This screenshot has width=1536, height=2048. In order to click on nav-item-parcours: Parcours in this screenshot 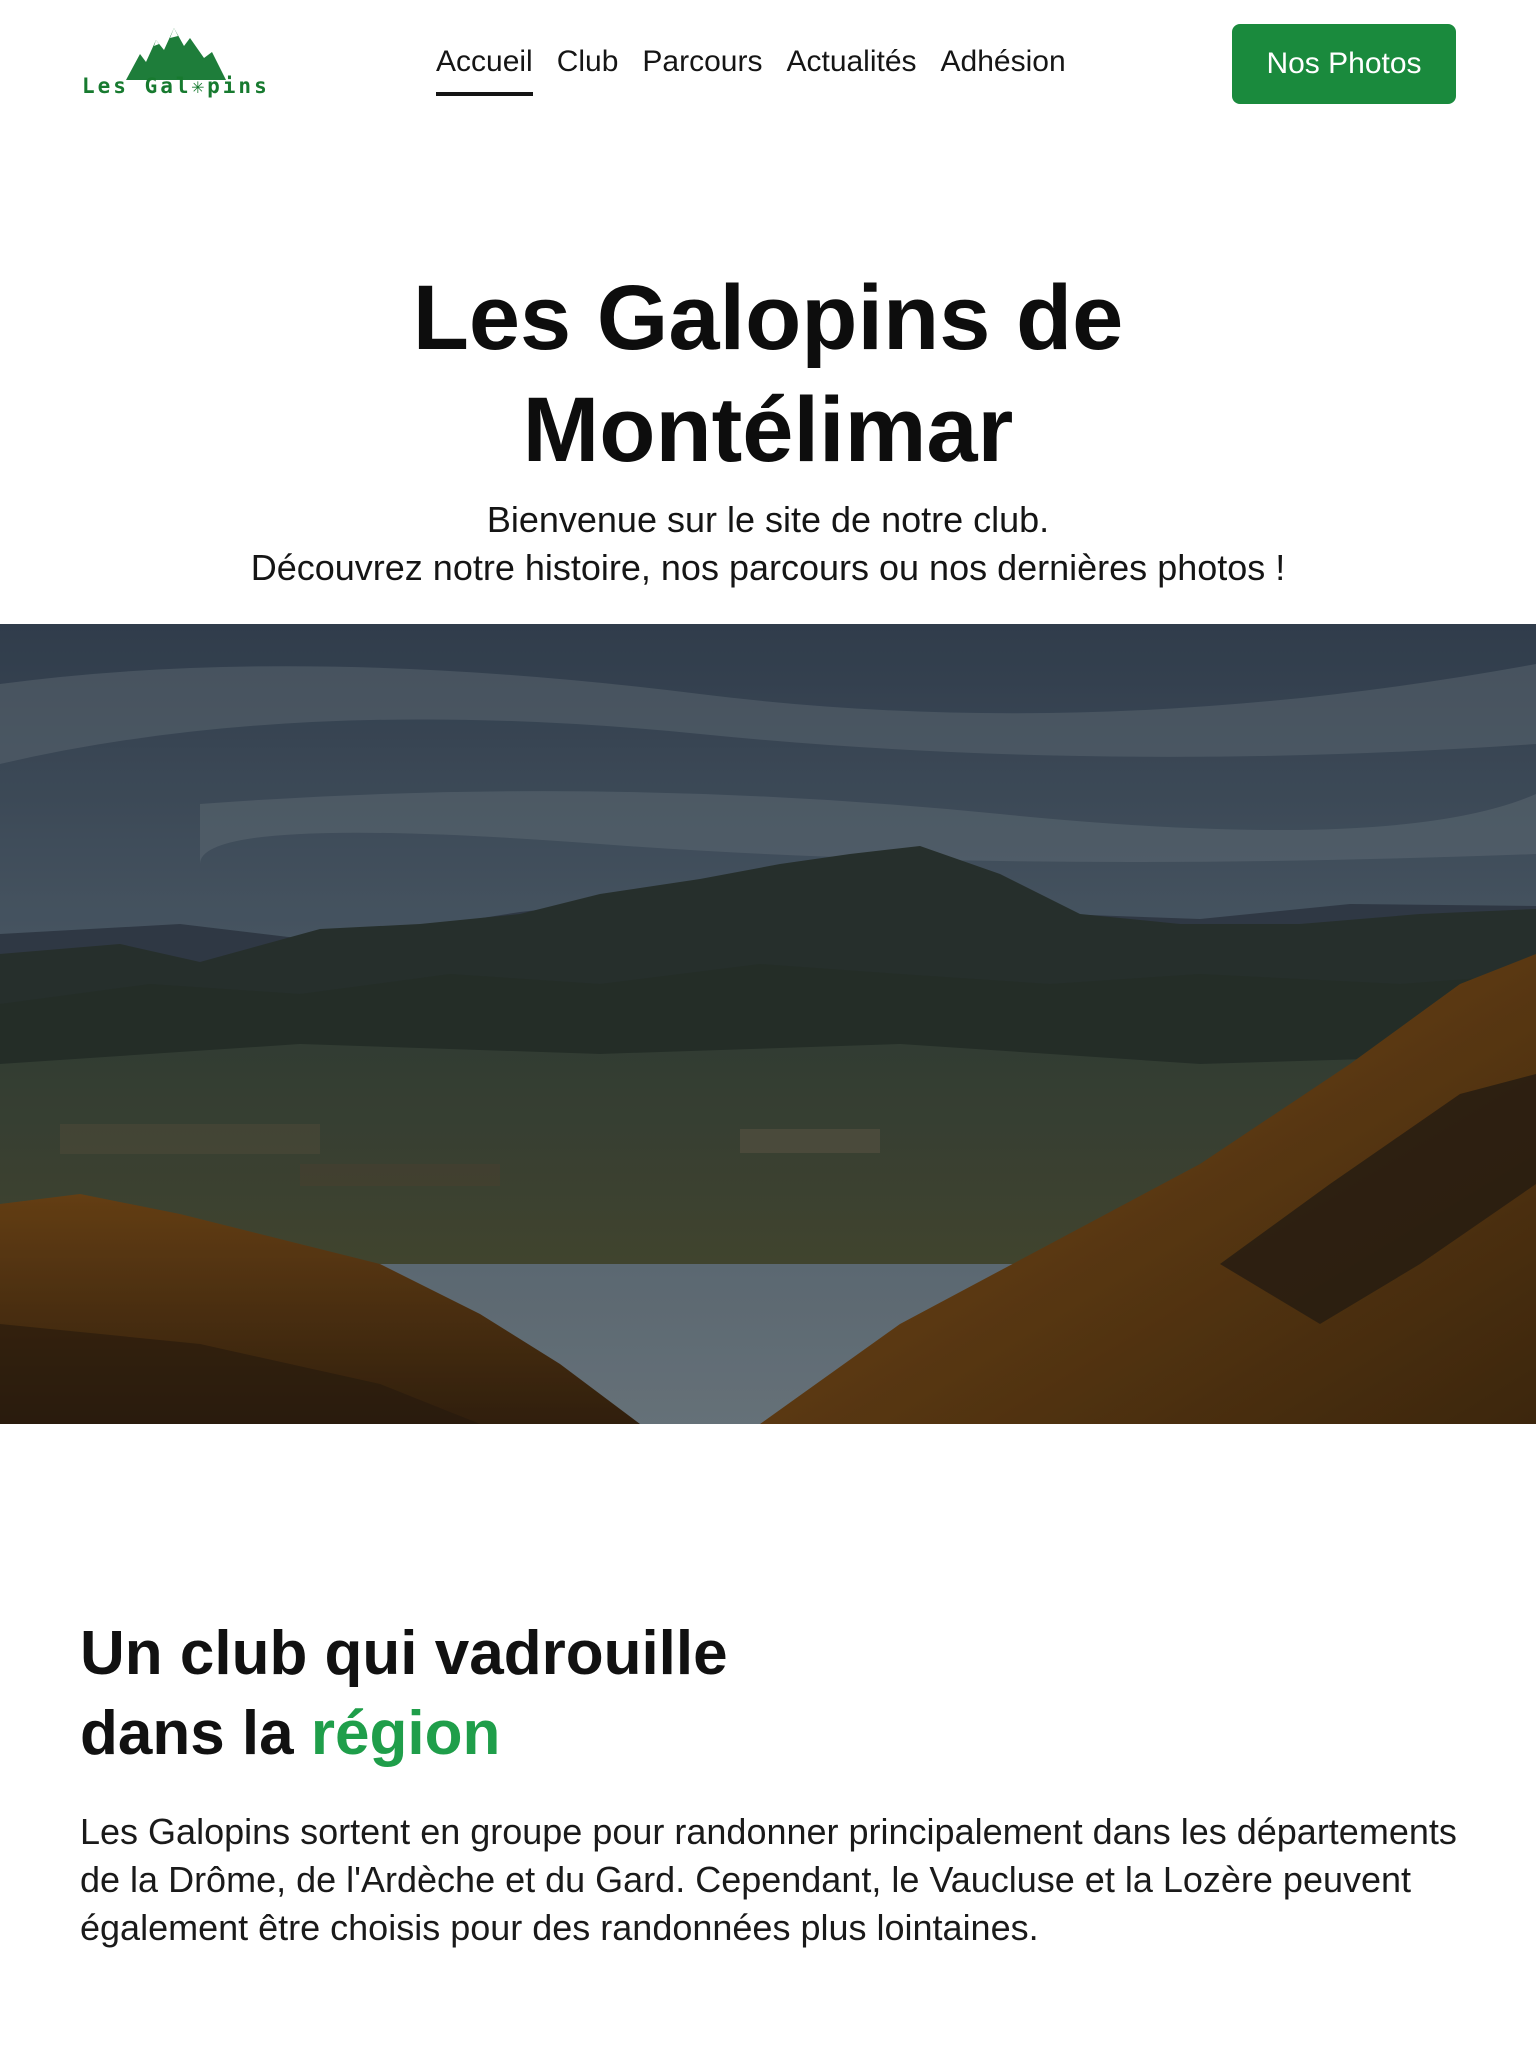, I will do `click(702, 66)`.